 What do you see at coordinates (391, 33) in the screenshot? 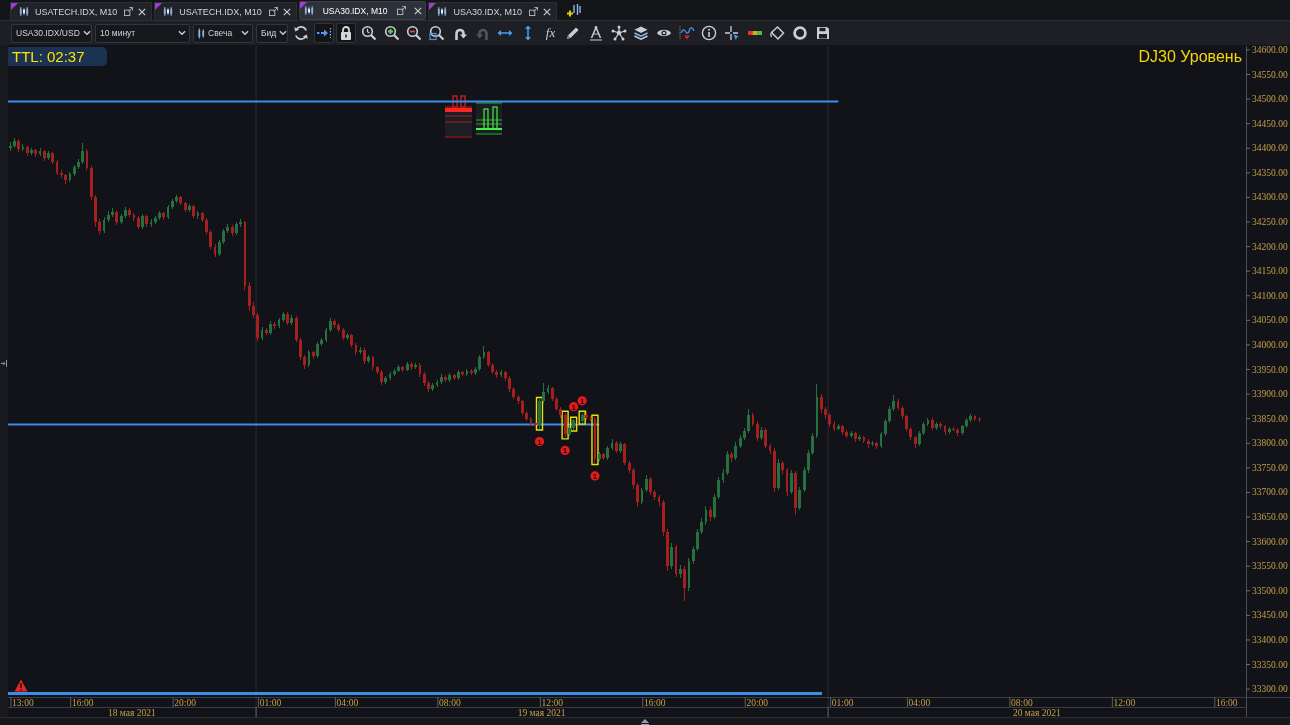
I see `zoom-in-icon` at bounding box center [391, 33].